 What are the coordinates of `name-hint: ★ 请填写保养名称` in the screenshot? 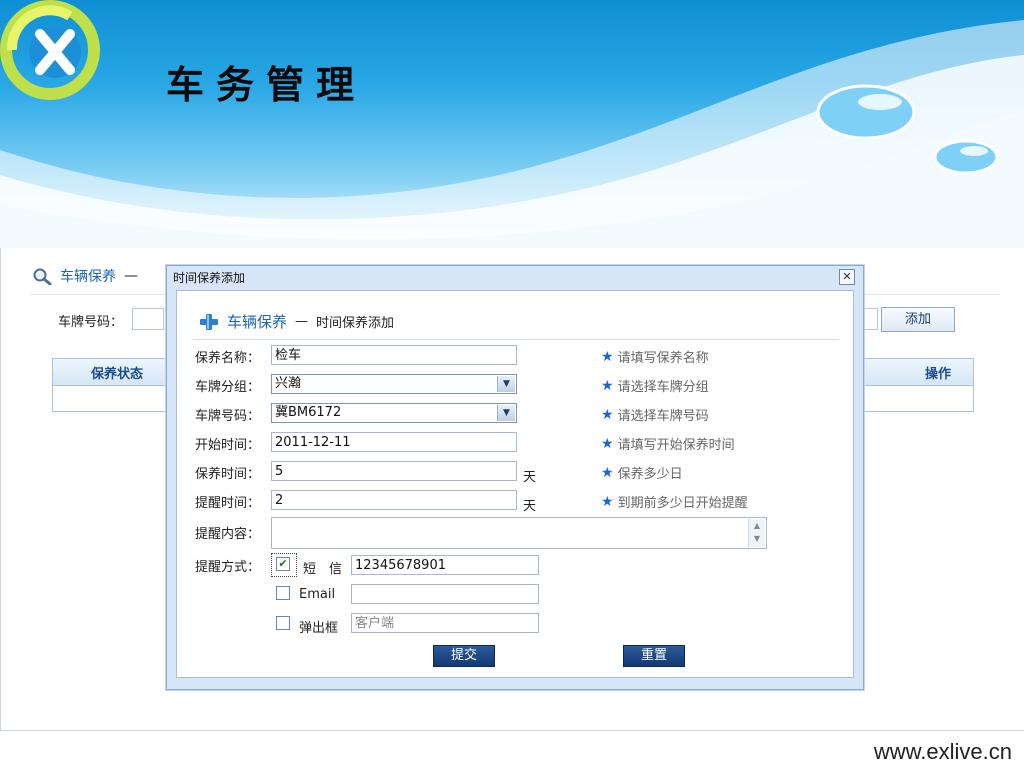 It's located at (655, 357).